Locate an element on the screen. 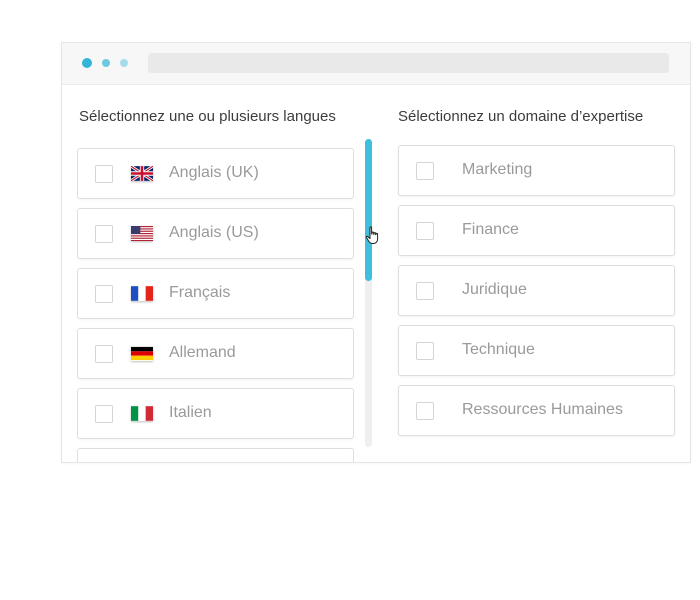 This screenshot has width=700, height=600. domain-option-marketing: Marketing is located at coordinates (536, 170).